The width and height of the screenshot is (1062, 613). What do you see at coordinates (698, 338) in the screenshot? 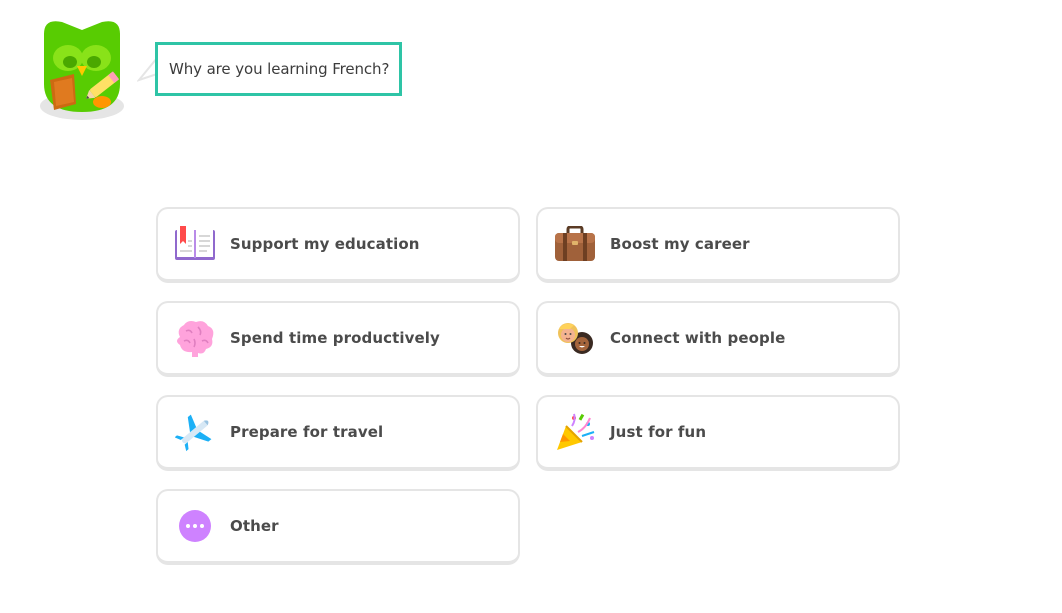
I see `option-label: Connect with people` at bounding box center [698, 338].